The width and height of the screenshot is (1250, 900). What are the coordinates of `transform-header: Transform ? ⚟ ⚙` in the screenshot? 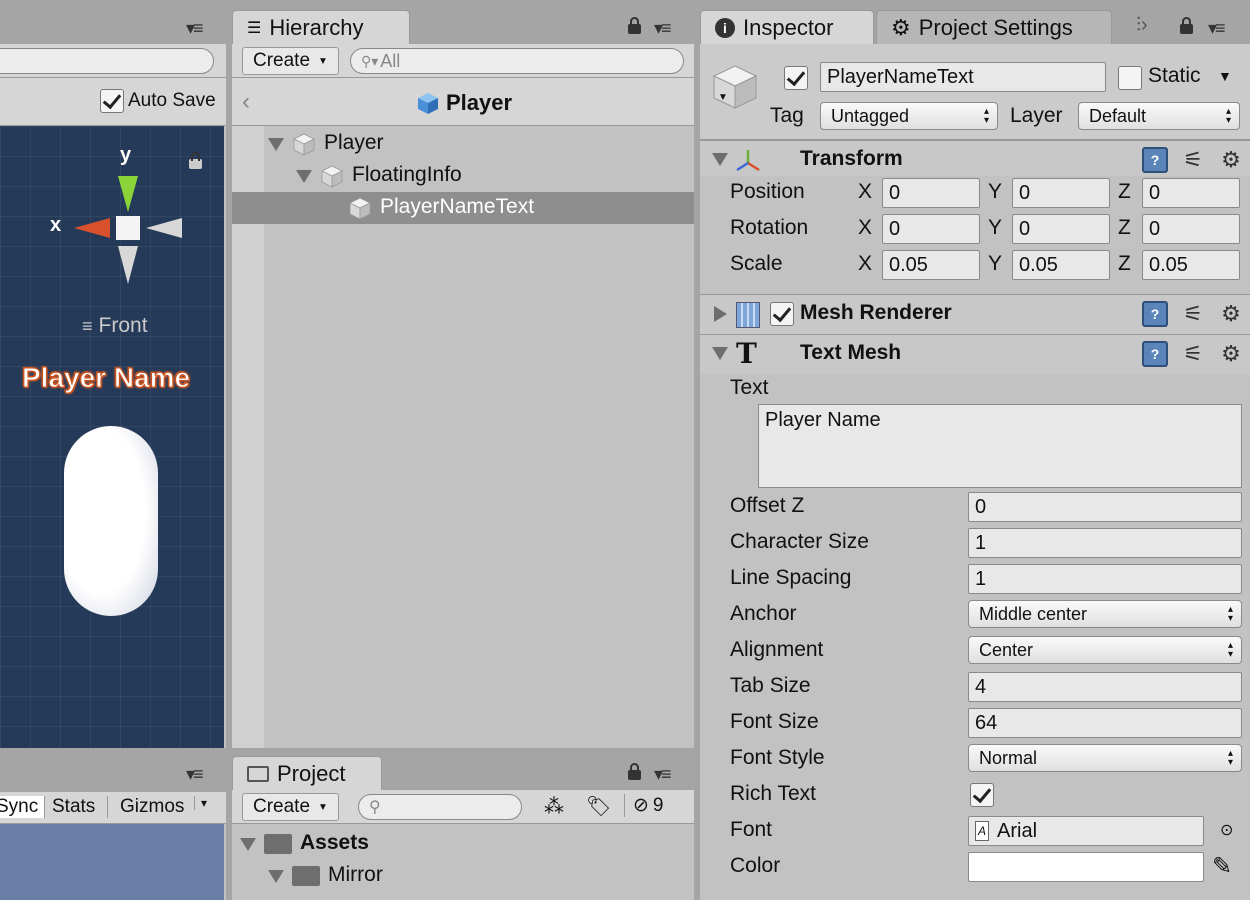 It's located at (975, 160).